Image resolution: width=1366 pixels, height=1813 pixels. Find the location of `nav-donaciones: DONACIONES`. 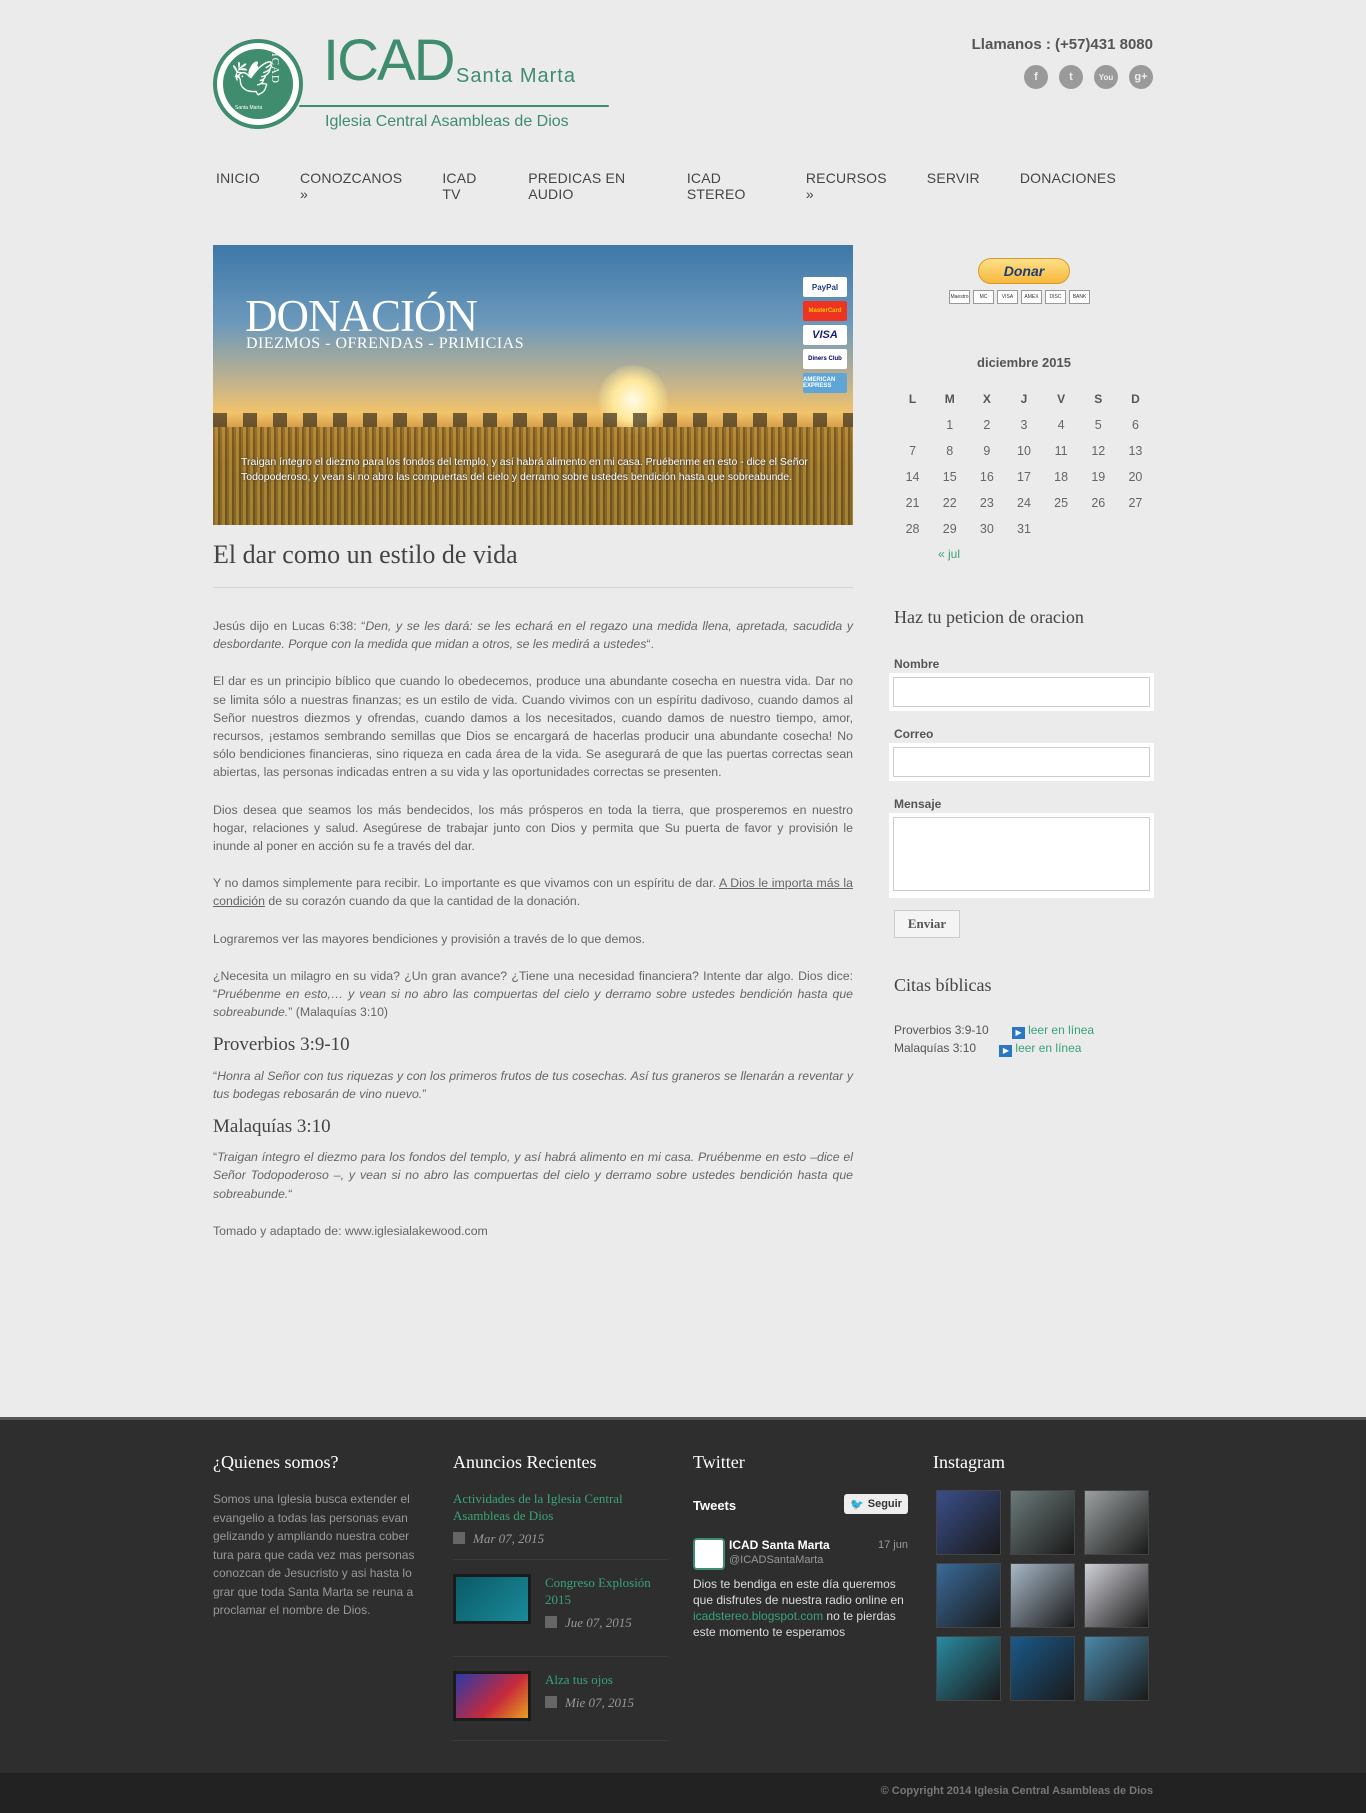

nav-donaciones: DONACIONES is located at coordinates (1066, 182).